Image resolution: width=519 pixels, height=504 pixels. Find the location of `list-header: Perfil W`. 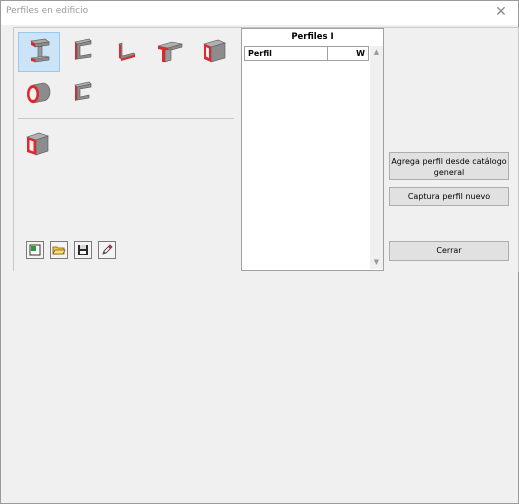

list-header: Perfil W is located at coordinates (306, 53).